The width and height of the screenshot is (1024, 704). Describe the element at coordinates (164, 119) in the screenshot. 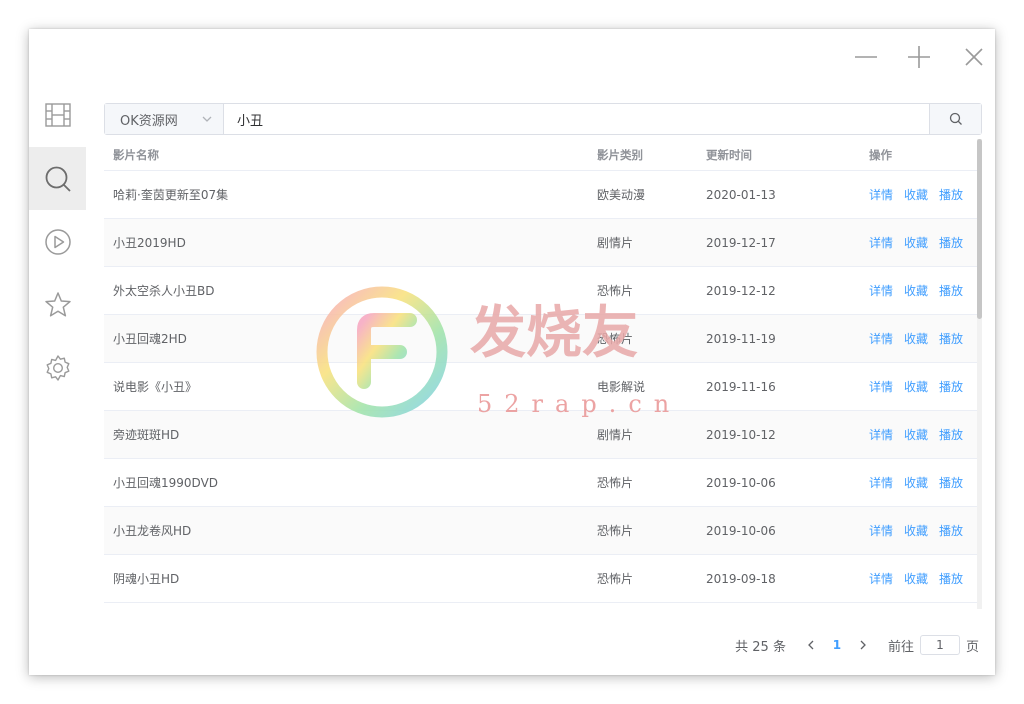

I see `source-select: OK资源网` at that location.